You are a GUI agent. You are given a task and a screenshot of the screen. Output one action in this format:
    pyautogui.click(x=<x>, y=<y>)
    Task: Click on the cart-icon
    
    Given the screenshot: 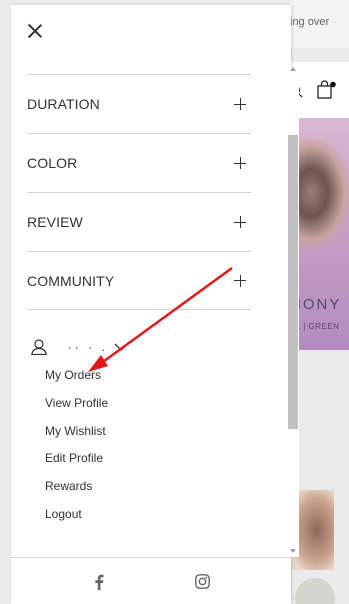 What is the action you would take?
    pyautogui.click(x=326, y=90)
    